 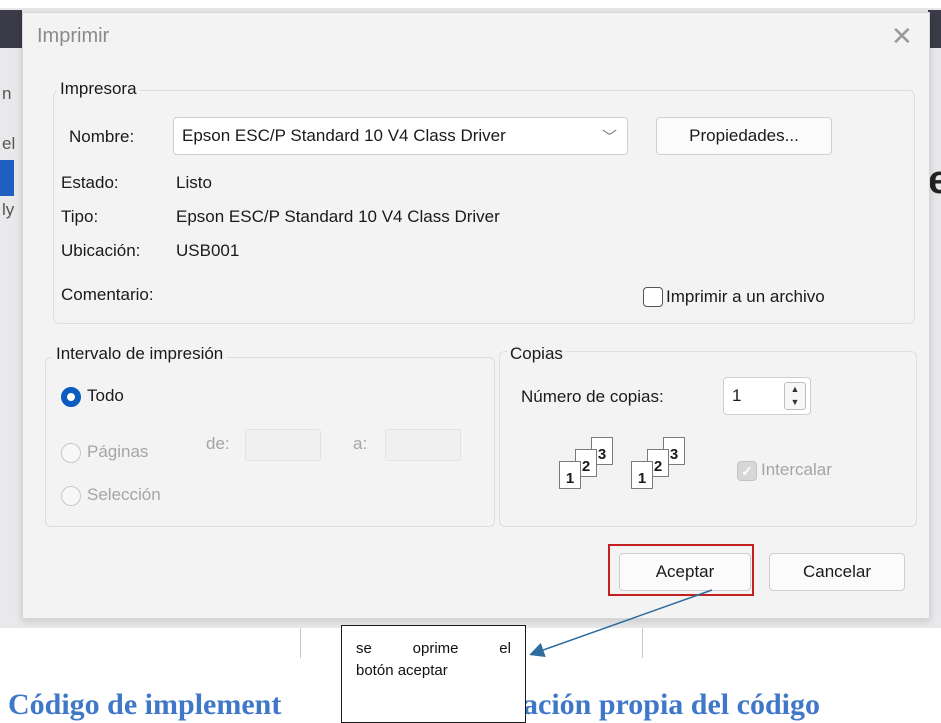 What do you see at coordinates (621, 623) in the screenshot?
I see `callout-arrow` at bounding box center [621, 623].